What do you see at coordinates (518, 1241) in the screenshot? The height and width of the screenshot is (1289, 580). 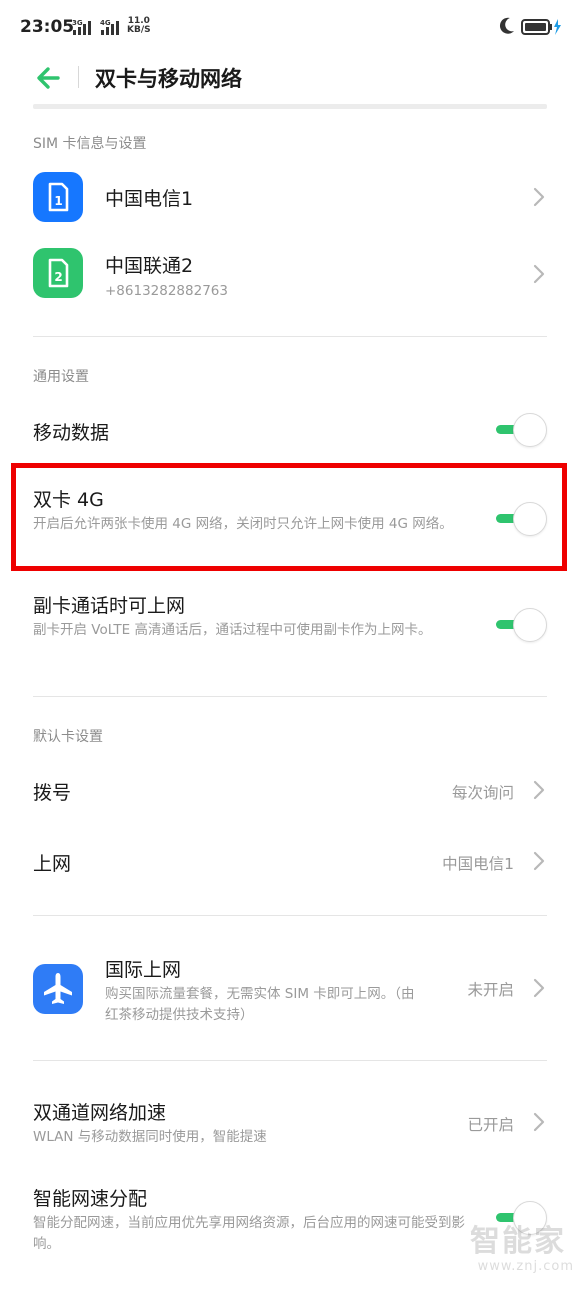 I see `watermark-text: 智能家` at bounding box center [518, 1241].